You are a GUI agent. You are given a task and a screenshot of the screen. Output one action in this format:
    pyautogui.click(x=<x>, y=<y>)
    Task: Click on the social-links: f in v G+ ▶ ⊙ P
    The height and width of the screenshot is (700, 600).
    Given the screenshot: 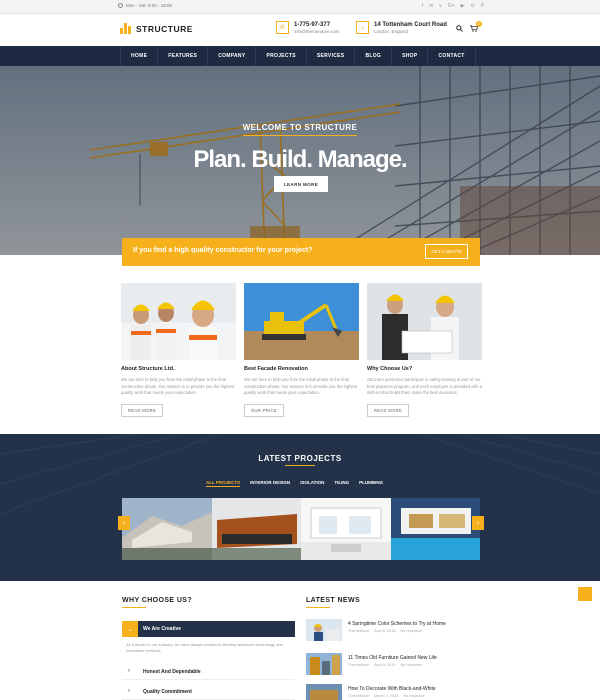 What is the action you would take?
    pyautogui.click(x=453, y=6)
    